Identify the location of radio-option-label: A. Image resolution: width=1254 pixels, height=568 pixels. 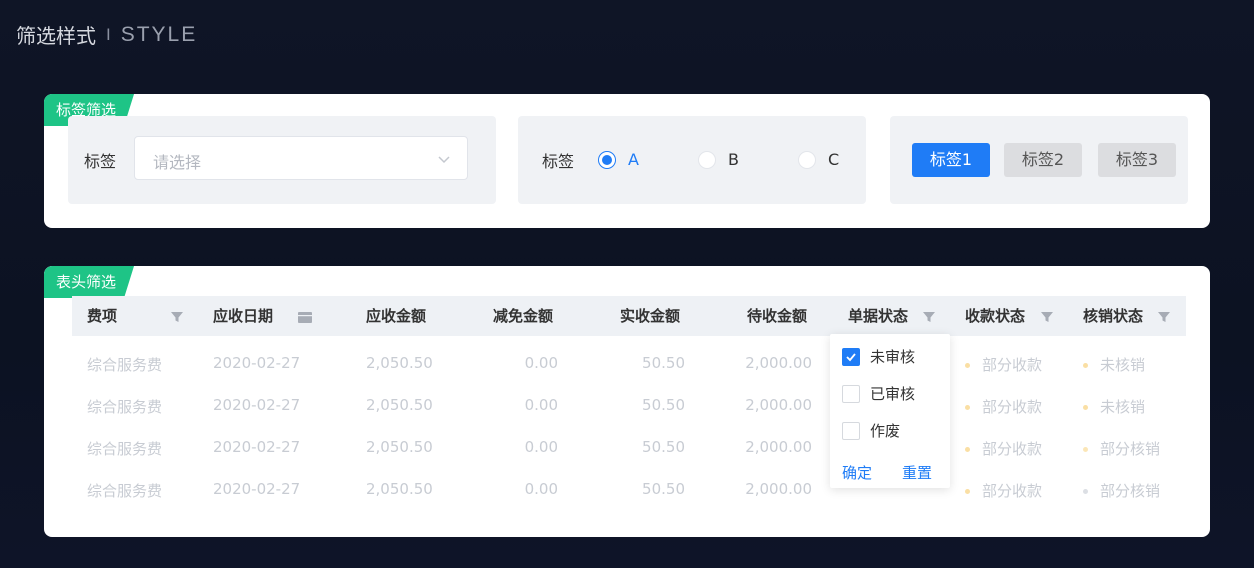
(633, 159).